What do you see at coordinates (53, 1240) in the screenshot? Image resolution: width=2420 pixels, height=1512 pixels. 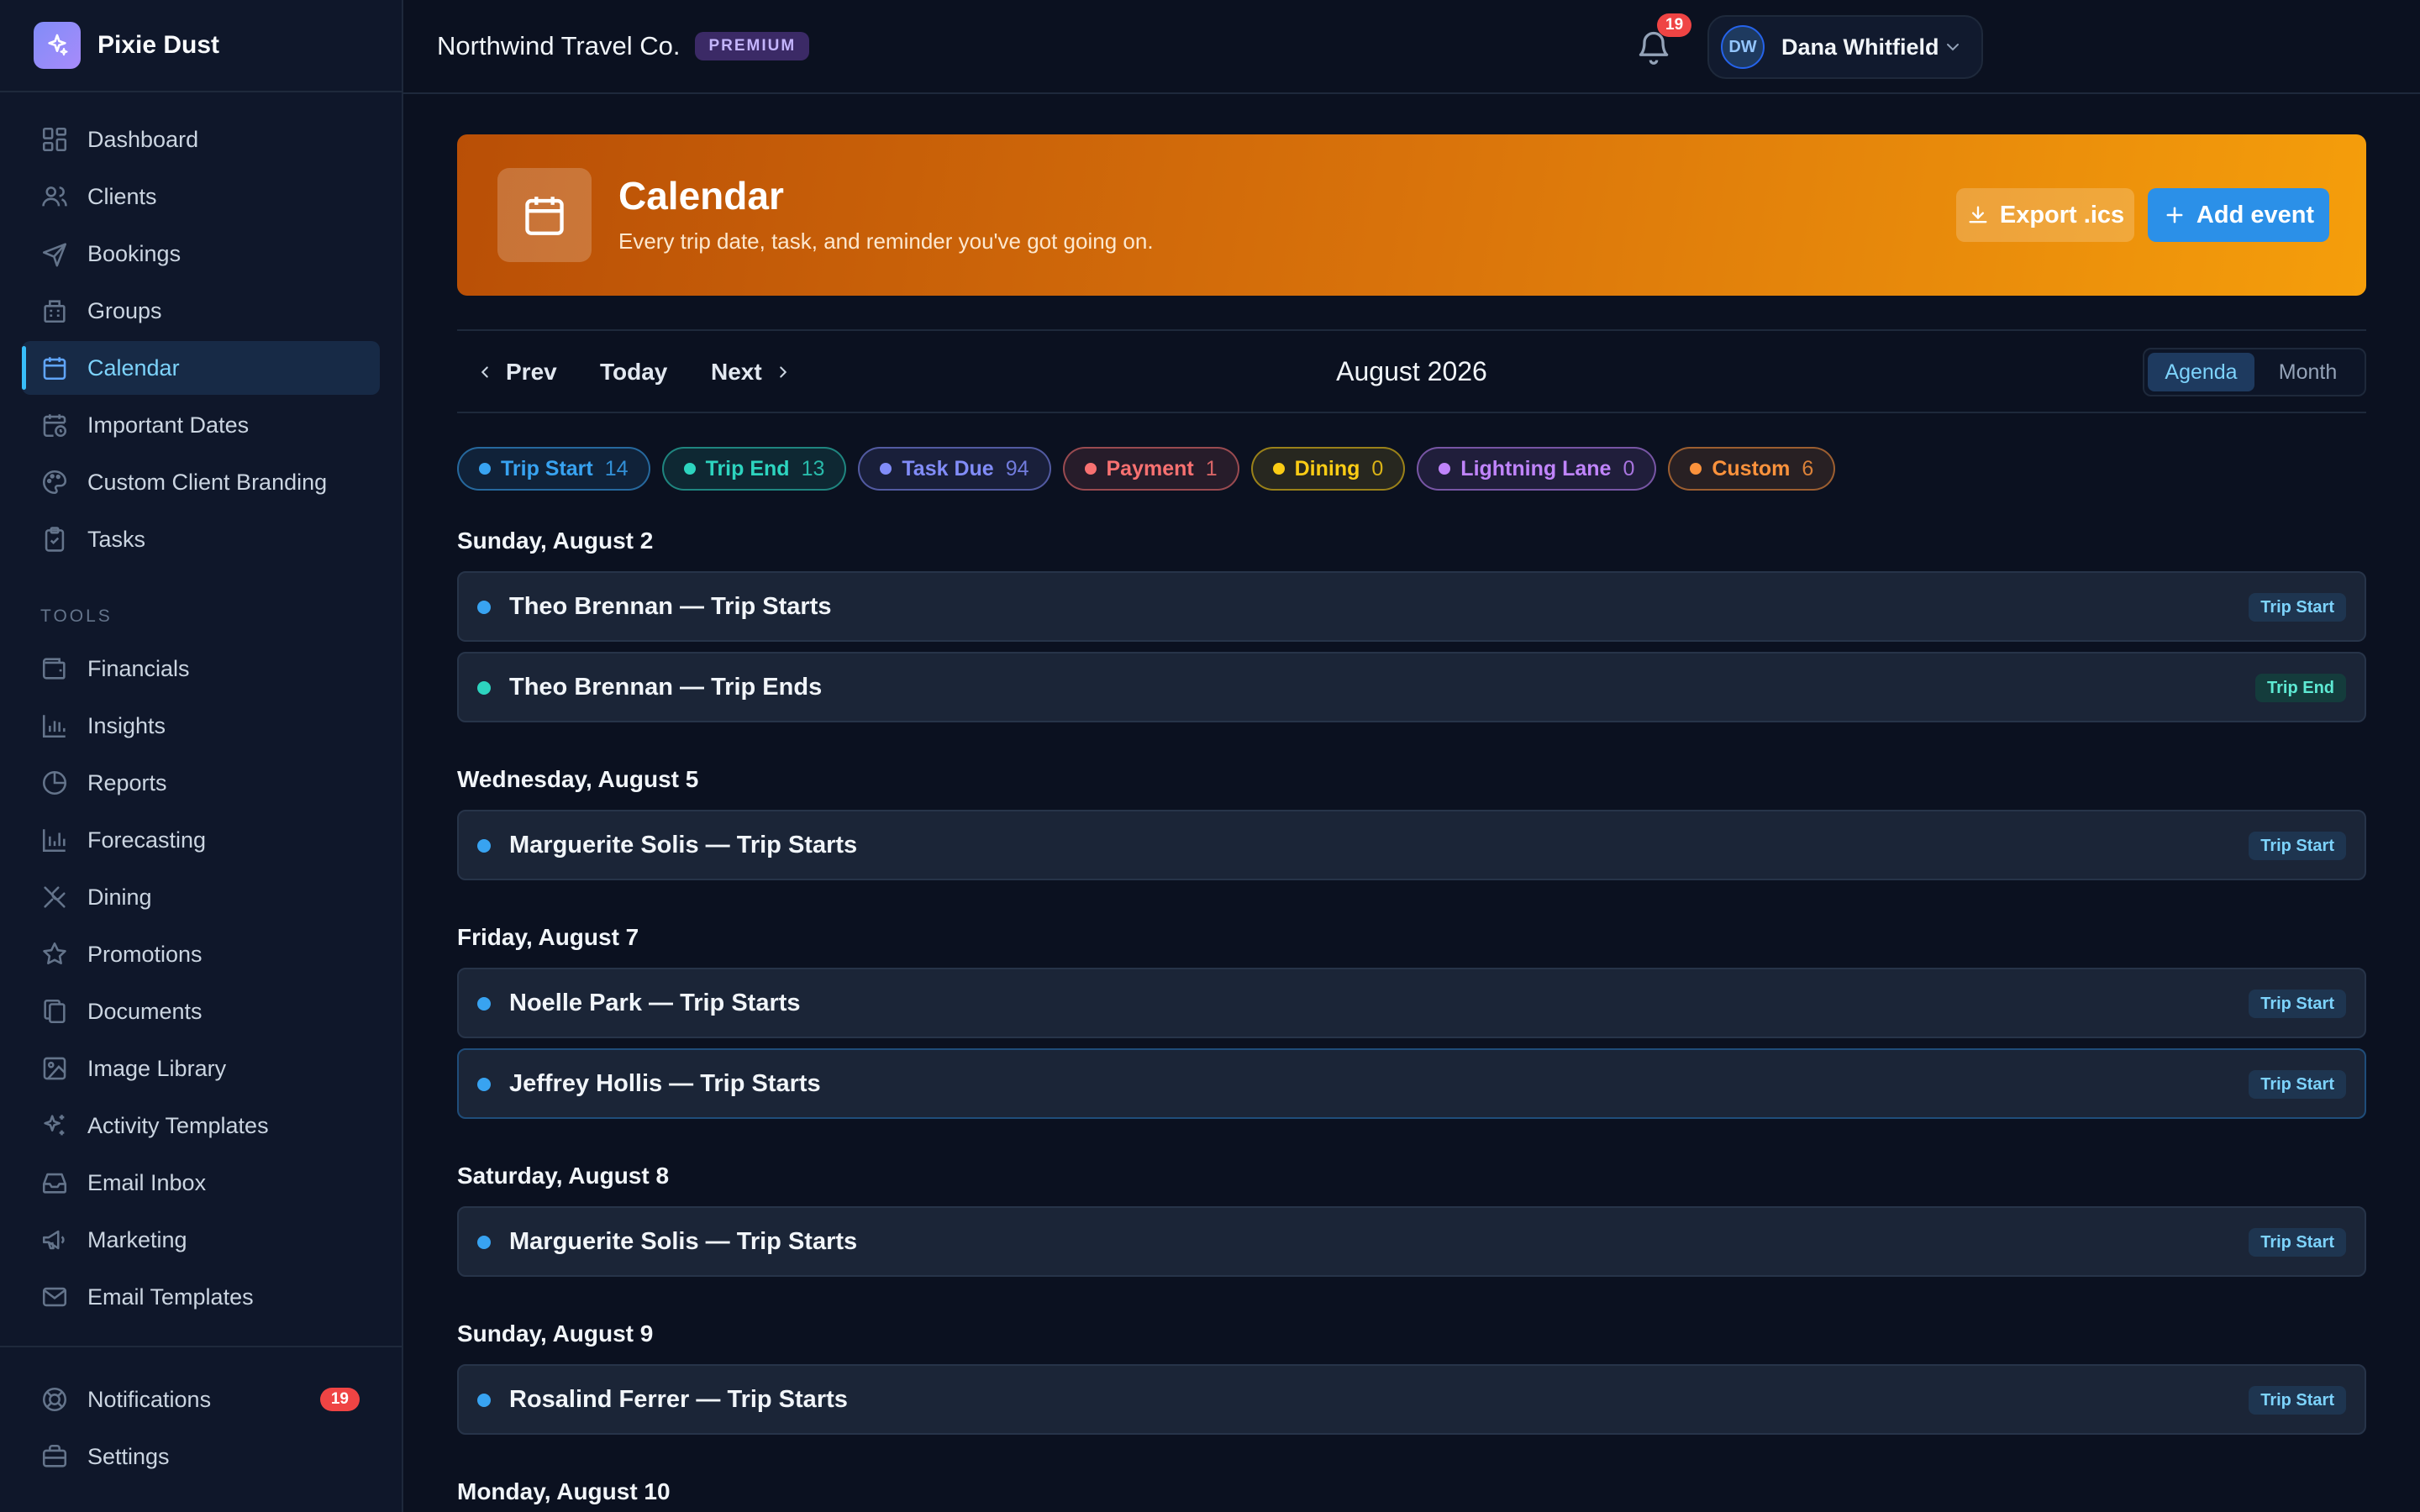 I see `megaphone-icon` at bounding box center [53, 1240].